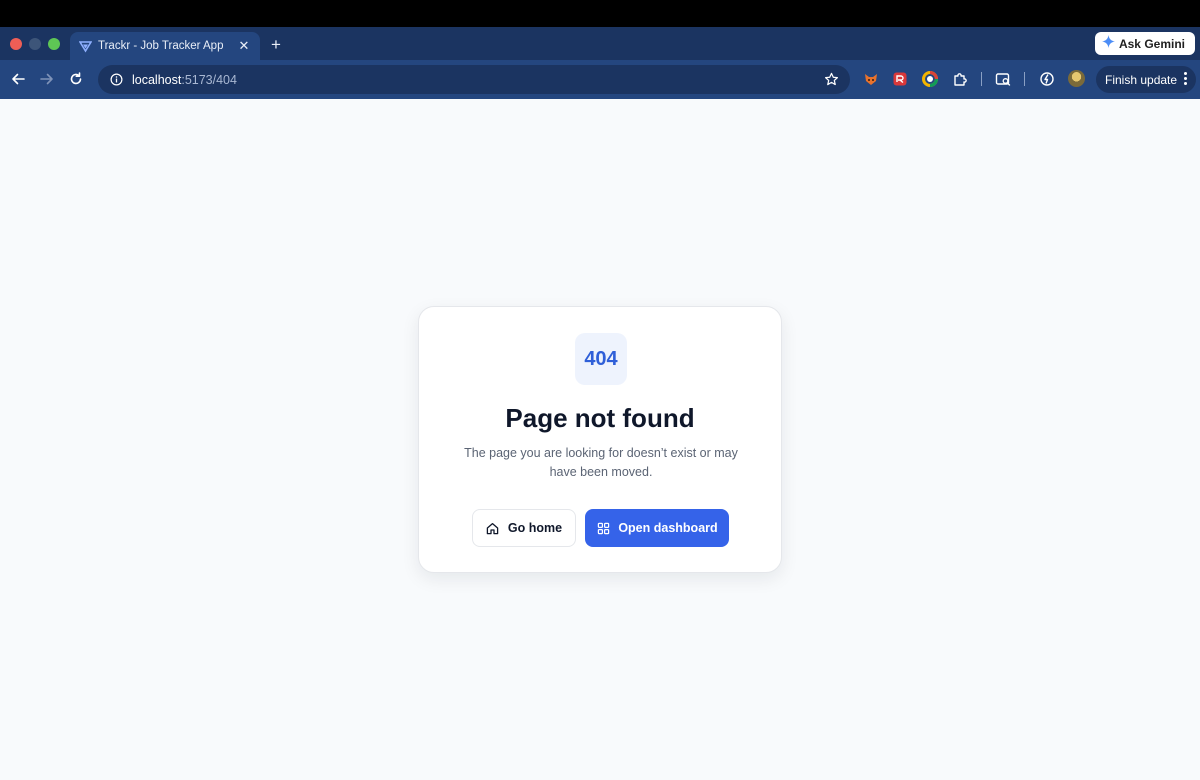 This screenshot has width=1200, height=780. What do you see at coordinates (535, 528) in the screenshot?
I see `go-home-label: Go home` at bounding box center [535, 528].